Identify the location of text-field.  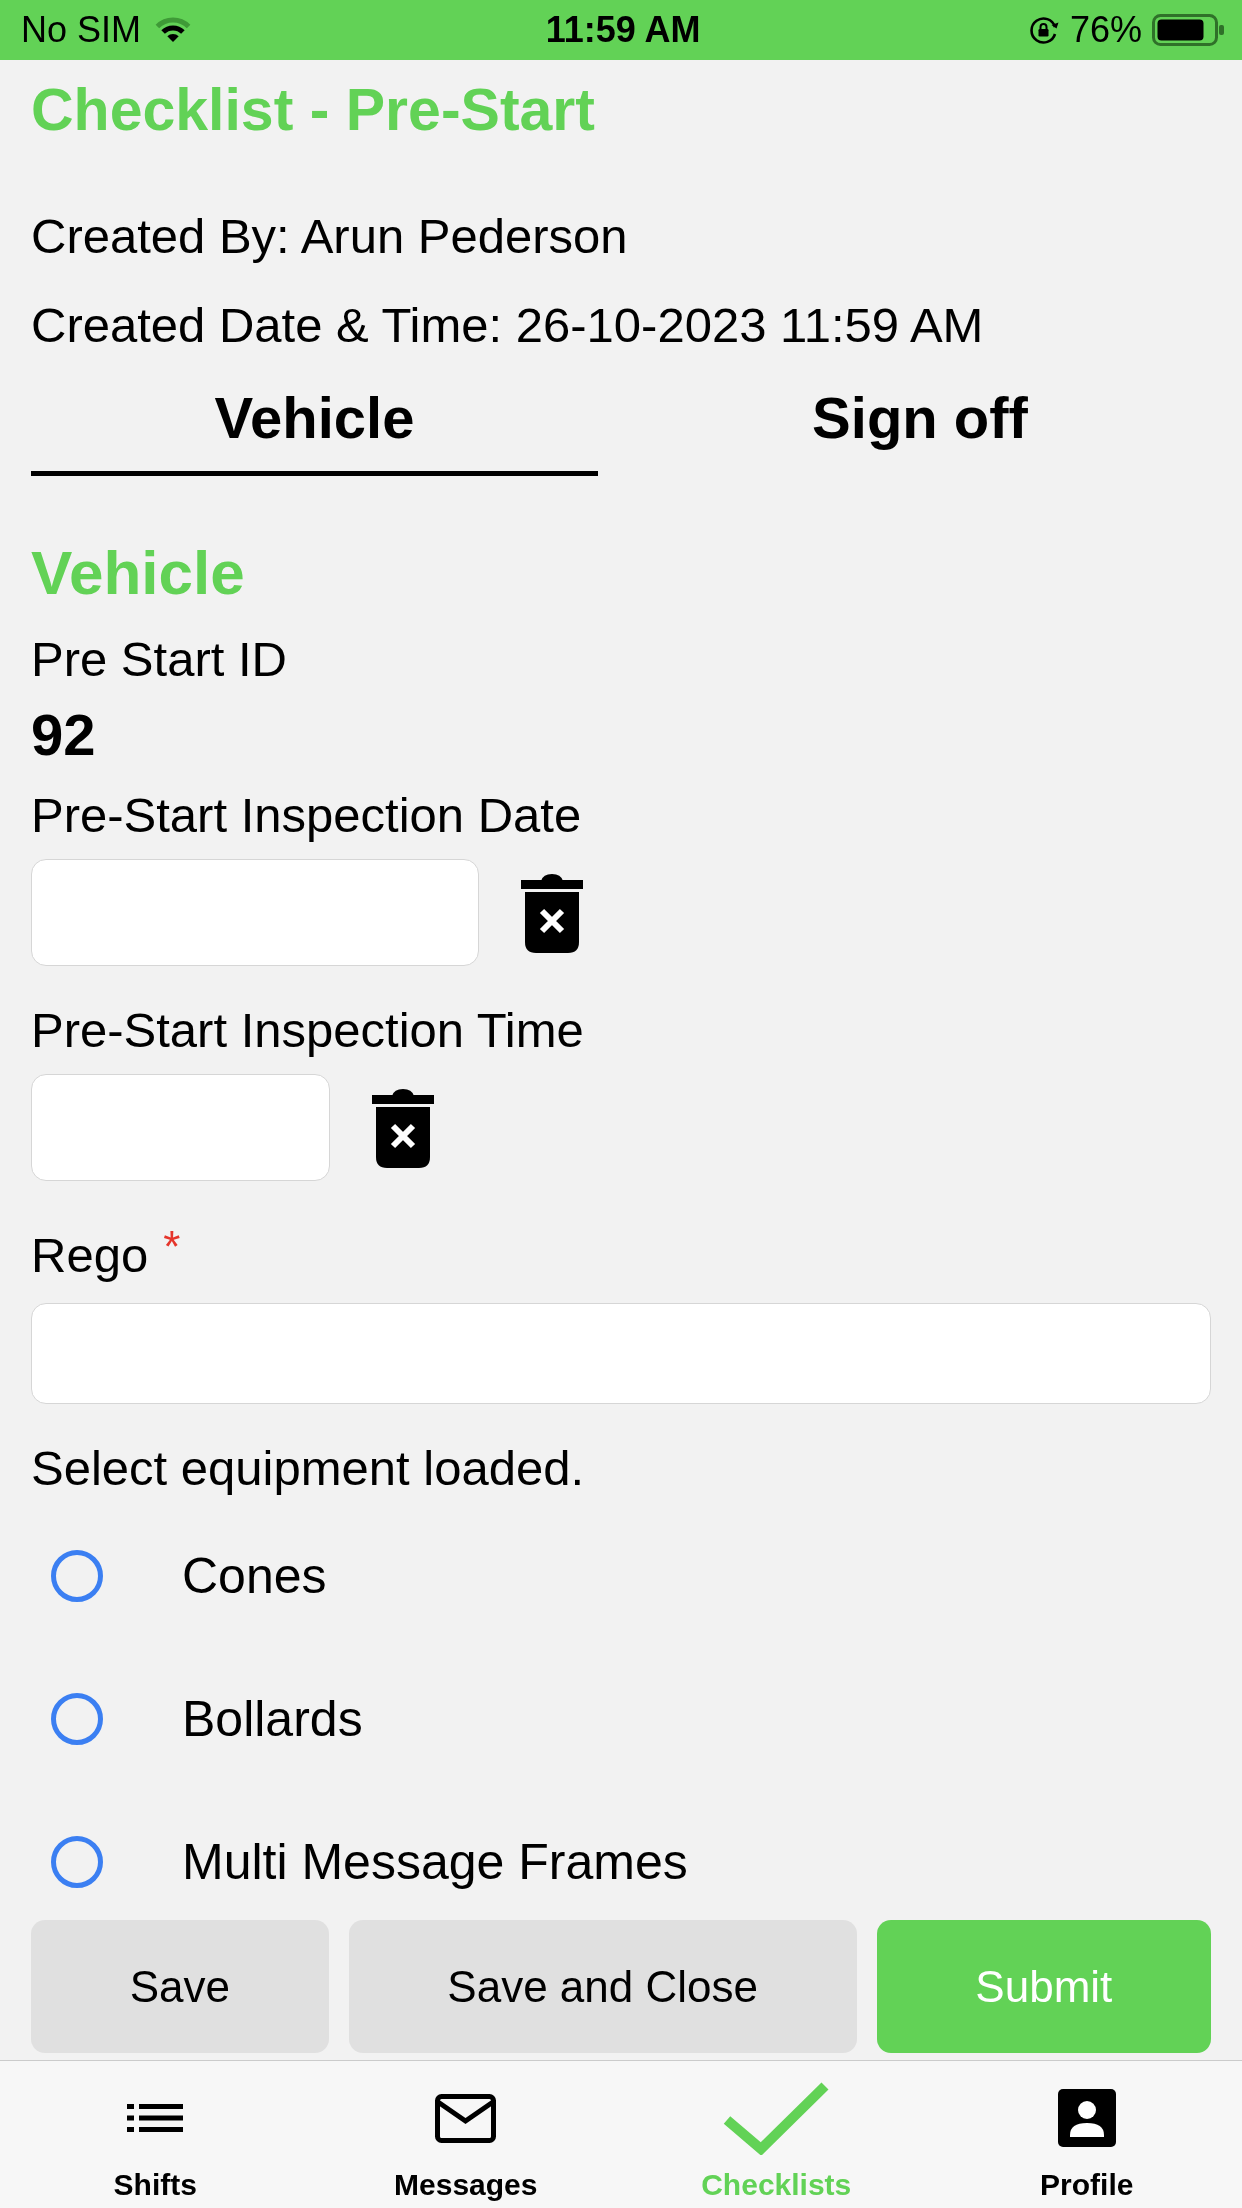
(621, 1353).